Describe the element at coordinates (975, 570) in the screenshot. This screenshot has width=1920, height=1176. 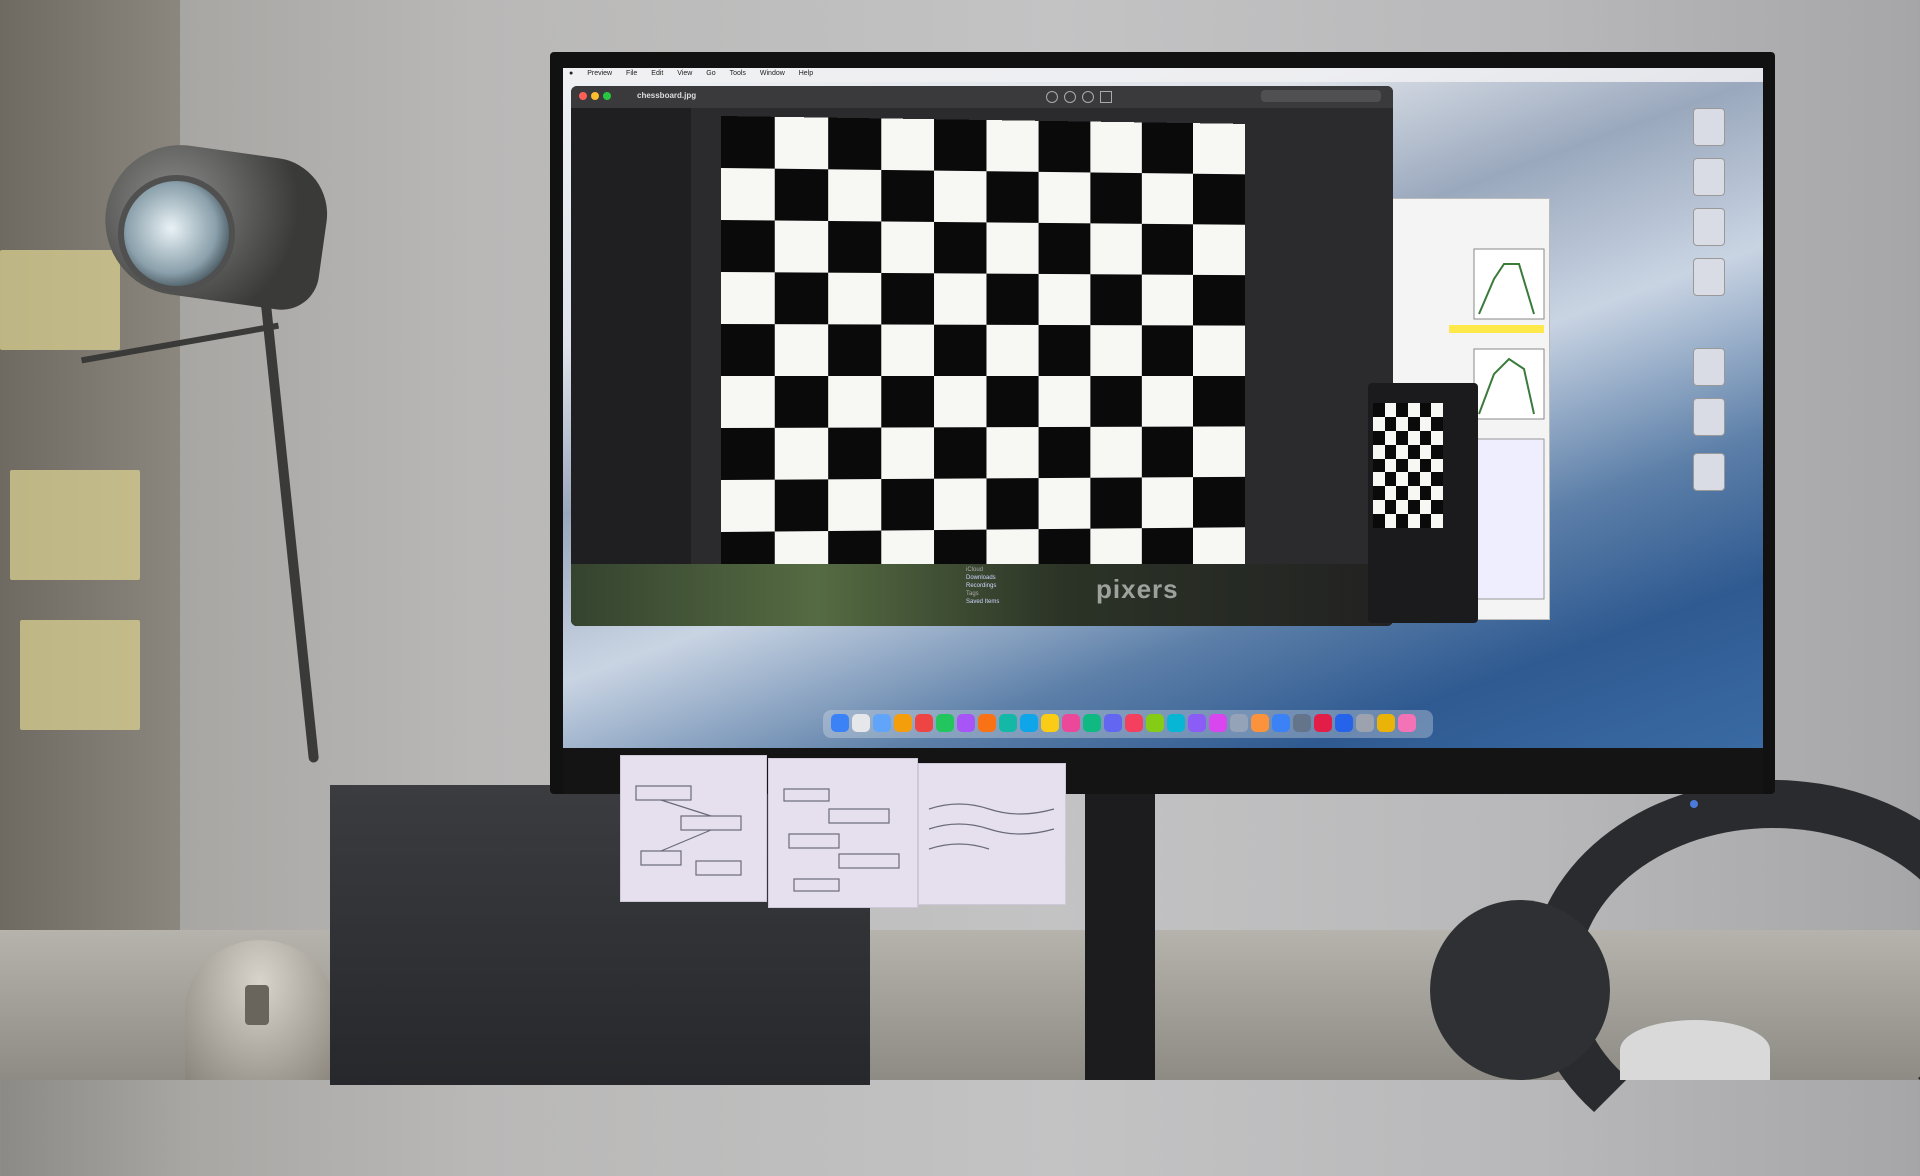
I see `sidebar-section-label: iCloud` at that location.